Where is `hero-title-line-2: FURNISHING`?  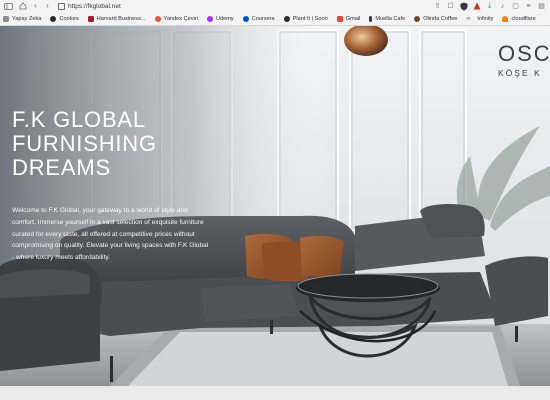 hero-title-line-2: FURNISHING is located at coordinates (84, 143).